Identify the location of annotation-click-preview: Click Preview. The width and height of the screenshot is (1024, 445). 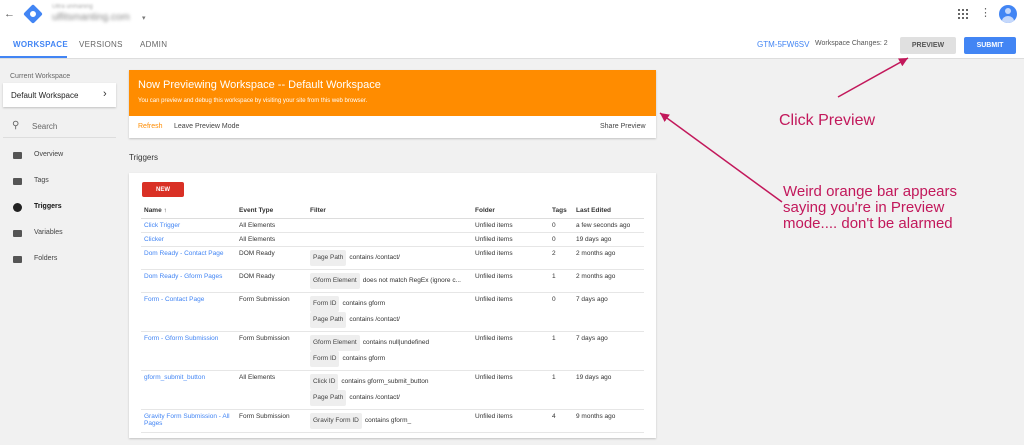
(827, 120).